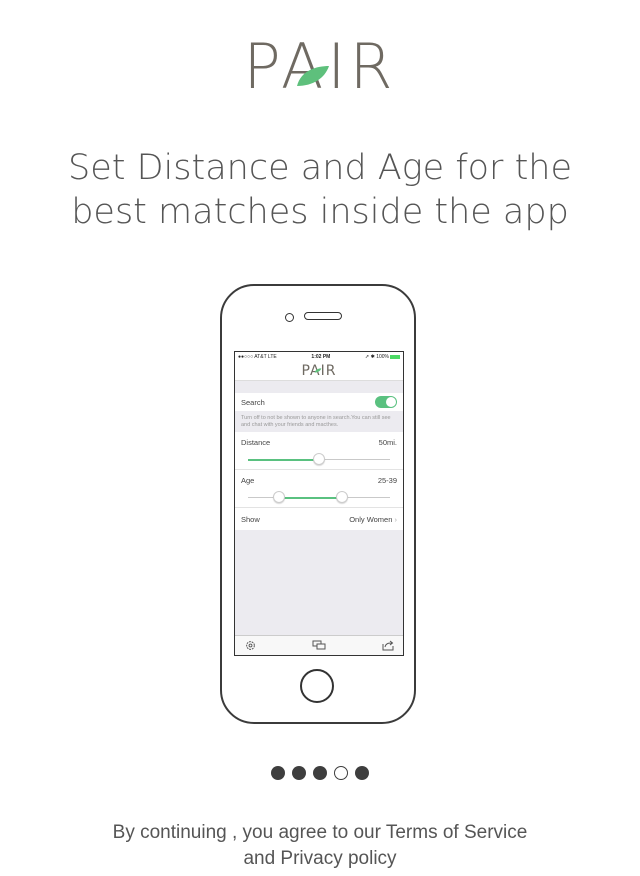 Image resolution: width=640 pixels, height=876 pixels. I want to click on search-toggle, so click(386, 402).